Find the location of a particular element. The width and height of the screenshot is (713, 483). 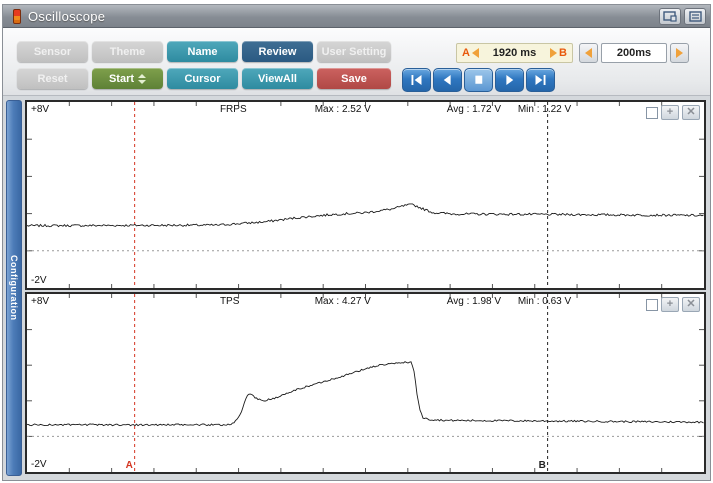

step-back-icon is located at coordinates (447, 80).